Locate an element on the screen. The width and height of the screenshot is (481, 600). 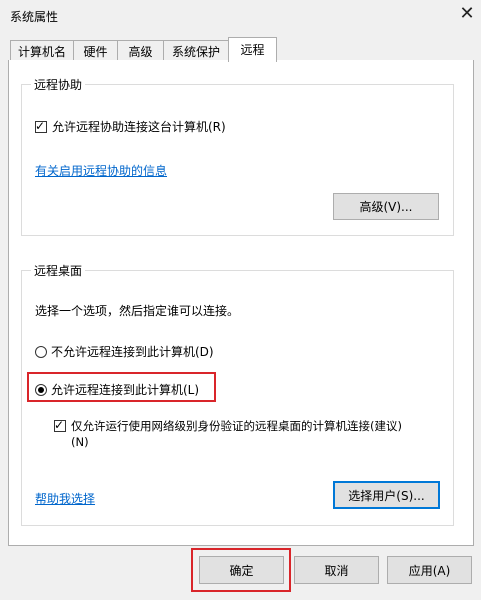
nla-label: 仅允许运行使用网络级别身份验证的远程桌面的计算机连接(建议) (N) is located at coordinates (236, 434).